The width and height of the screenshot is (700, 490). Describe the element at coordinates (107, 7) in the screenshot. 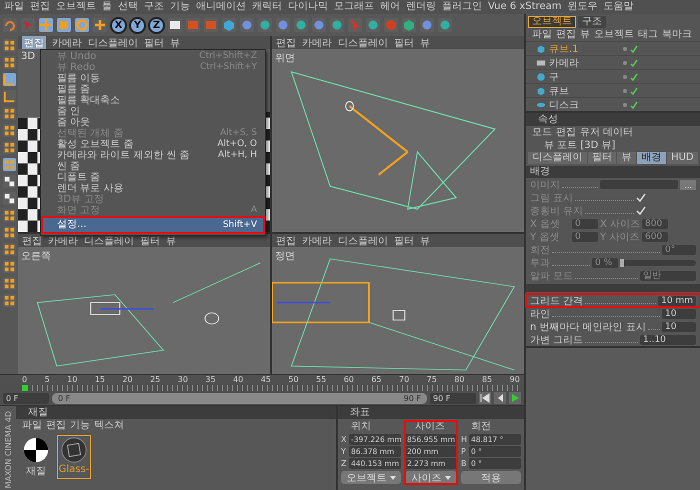

I see `menu-item: 툴` at that location.